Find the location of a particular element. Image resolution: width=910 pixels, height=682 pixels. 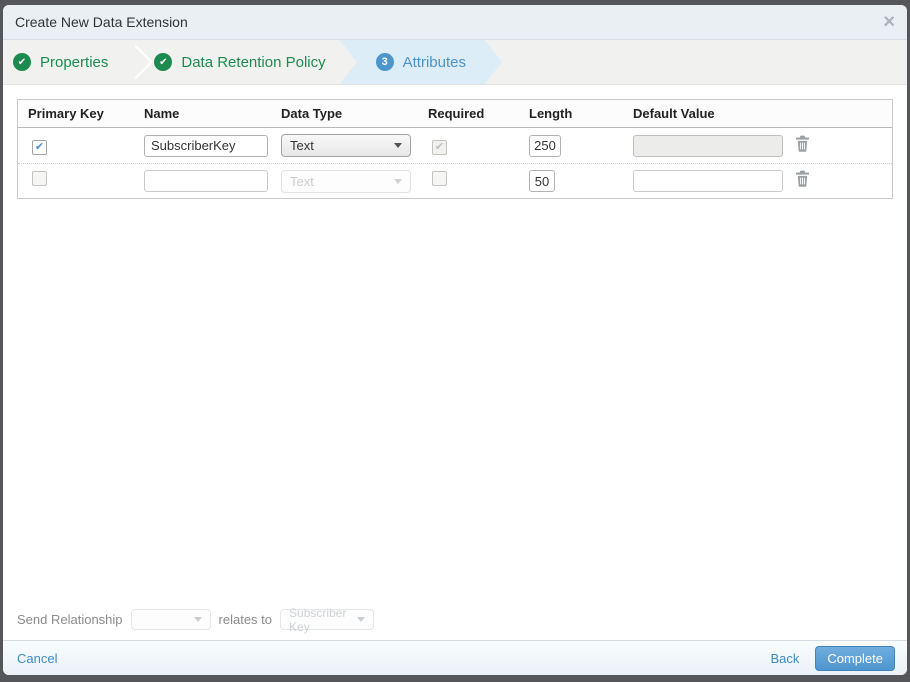

col-header-primary-key: Primary Key is located at coordinates (66, 113).